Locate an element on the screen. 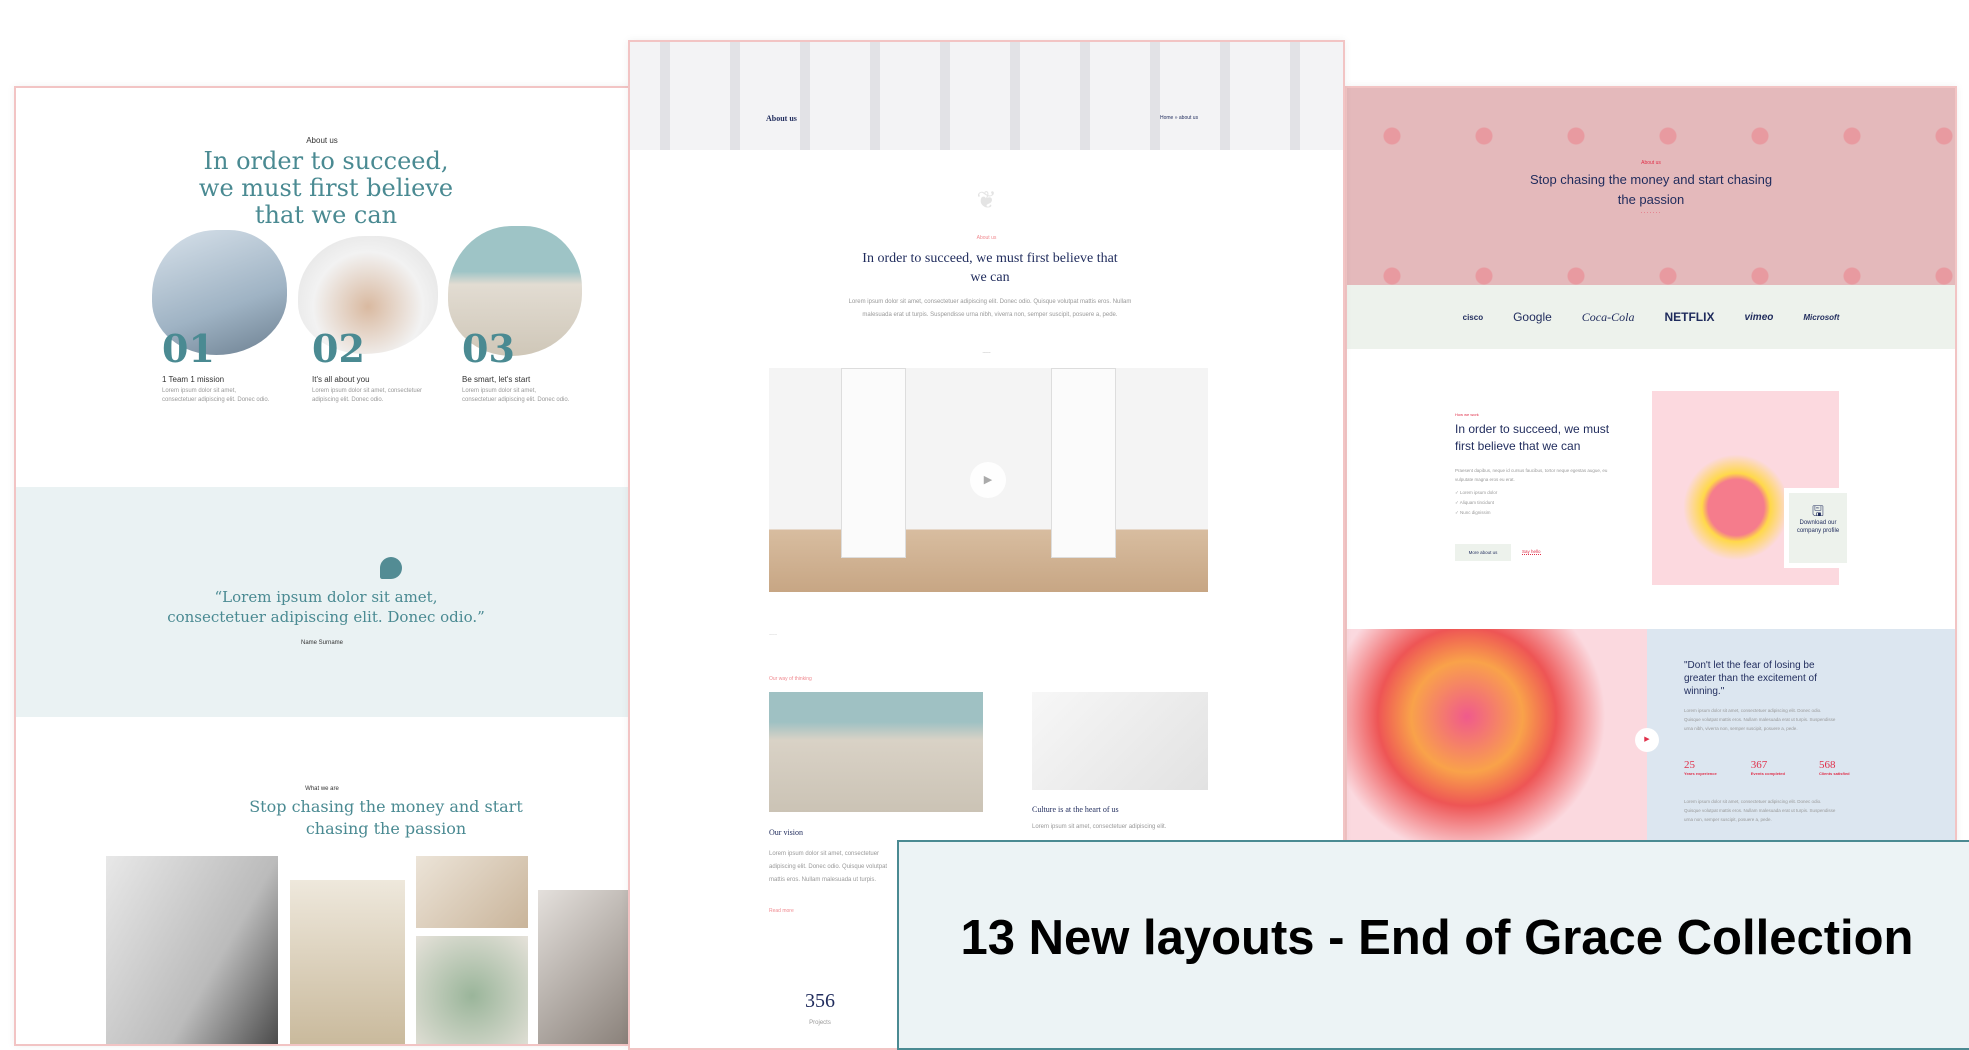  logo-cisco: cisco is located at coordinates (1473, 317).